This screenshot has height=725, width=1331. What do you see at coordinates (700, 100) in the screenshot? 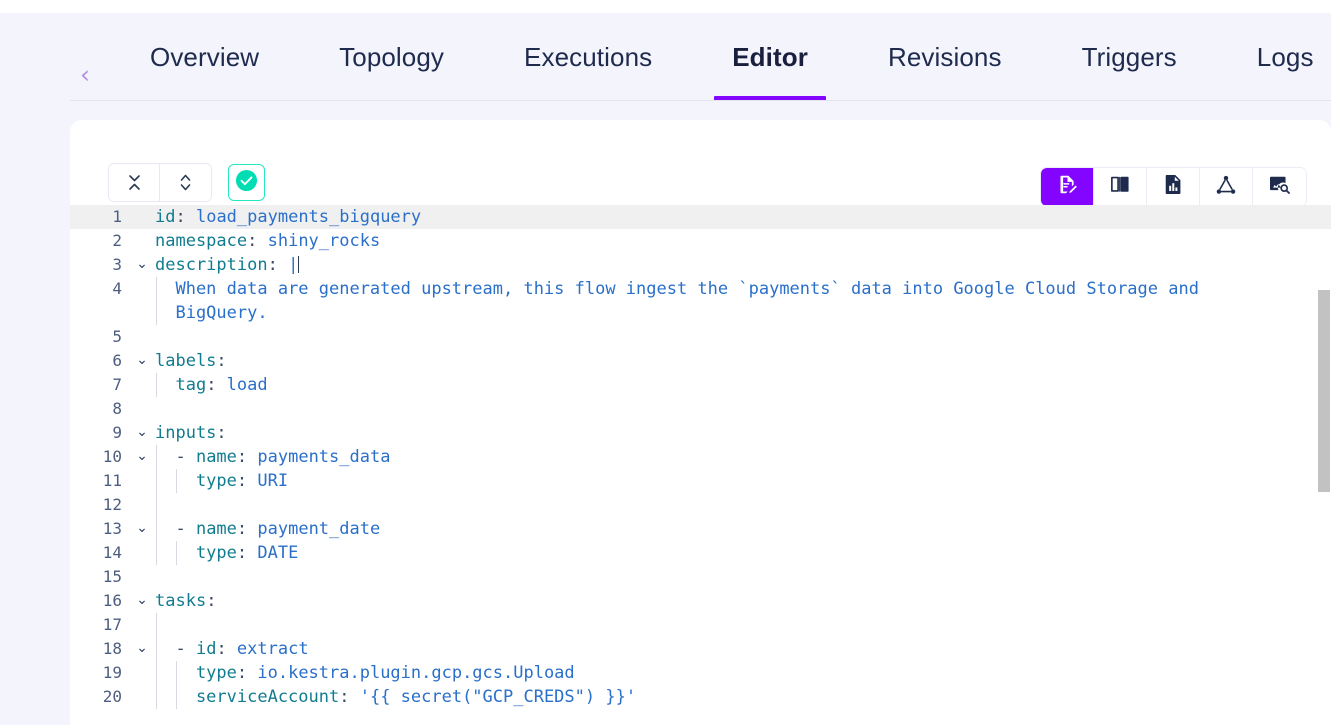
I see `tab-bar-divider` at bounding box center [700, 100].